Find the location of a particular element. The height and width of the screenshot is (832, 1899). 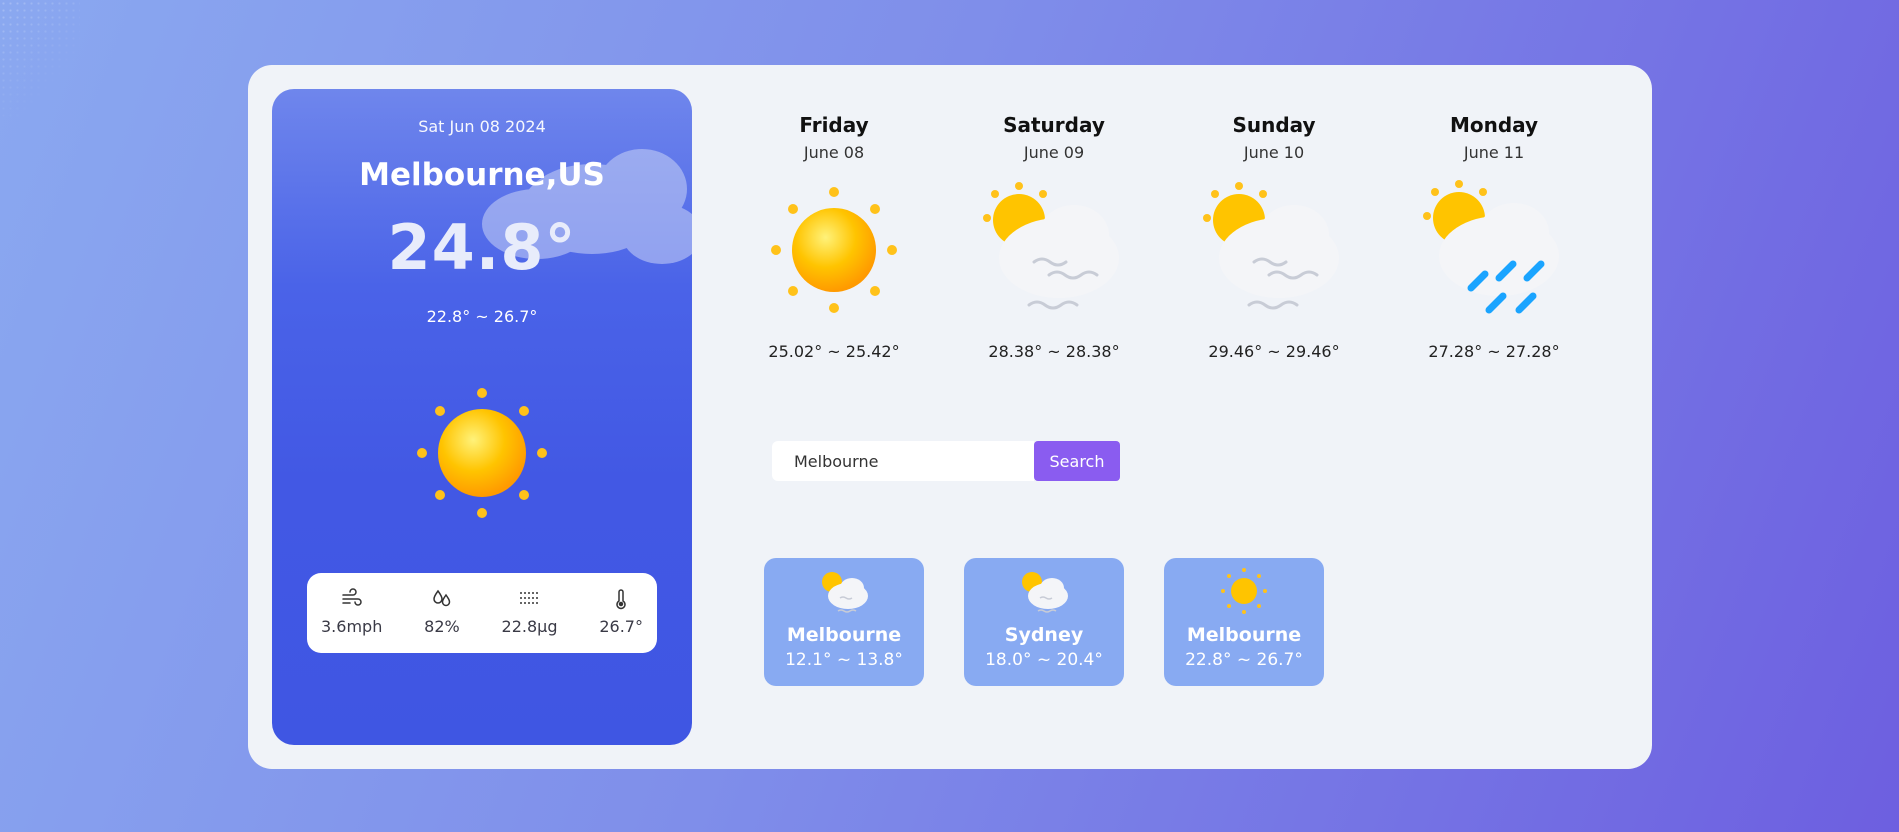

day-date: June 09 is located at coordinates (1054, 152).